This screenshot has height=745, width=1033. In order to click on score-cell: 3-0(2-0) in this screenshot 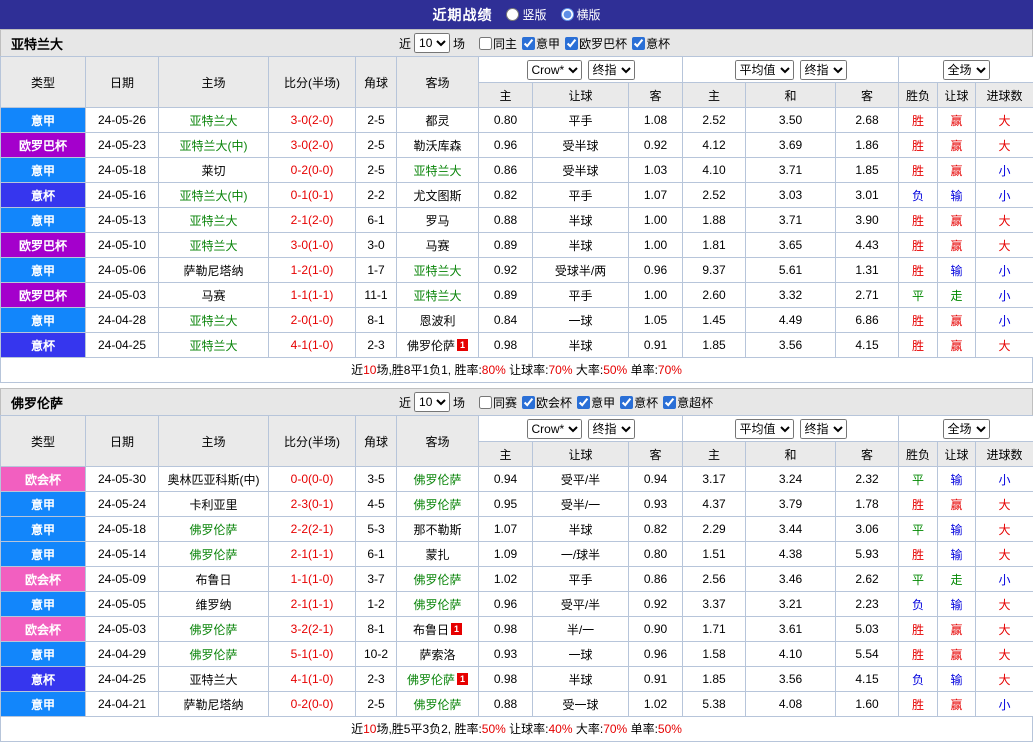, I will do `click(312, 145)`.